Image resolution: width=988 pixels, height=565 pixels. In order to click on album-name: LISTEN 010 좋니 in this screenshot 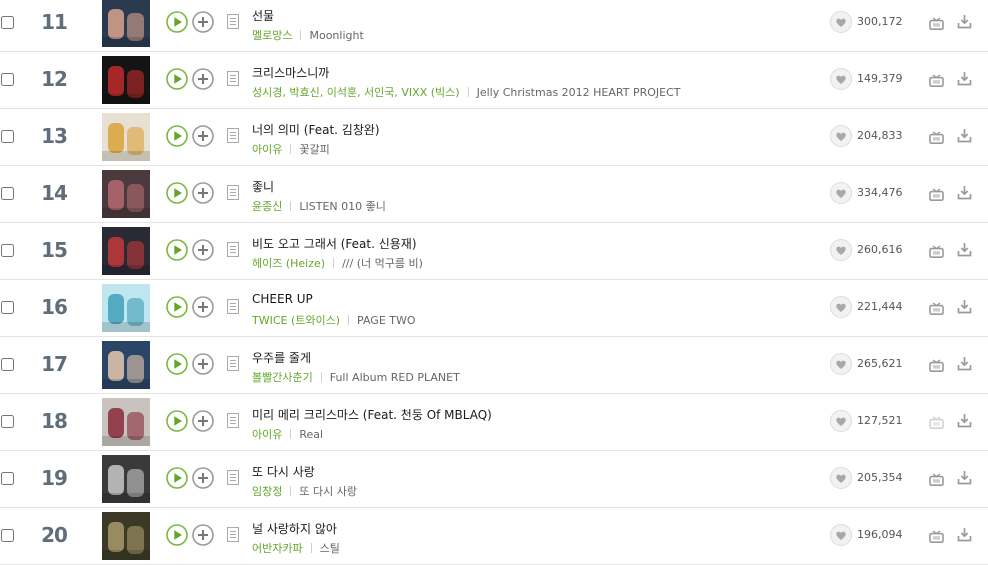, I will do `click(342, 206)`.